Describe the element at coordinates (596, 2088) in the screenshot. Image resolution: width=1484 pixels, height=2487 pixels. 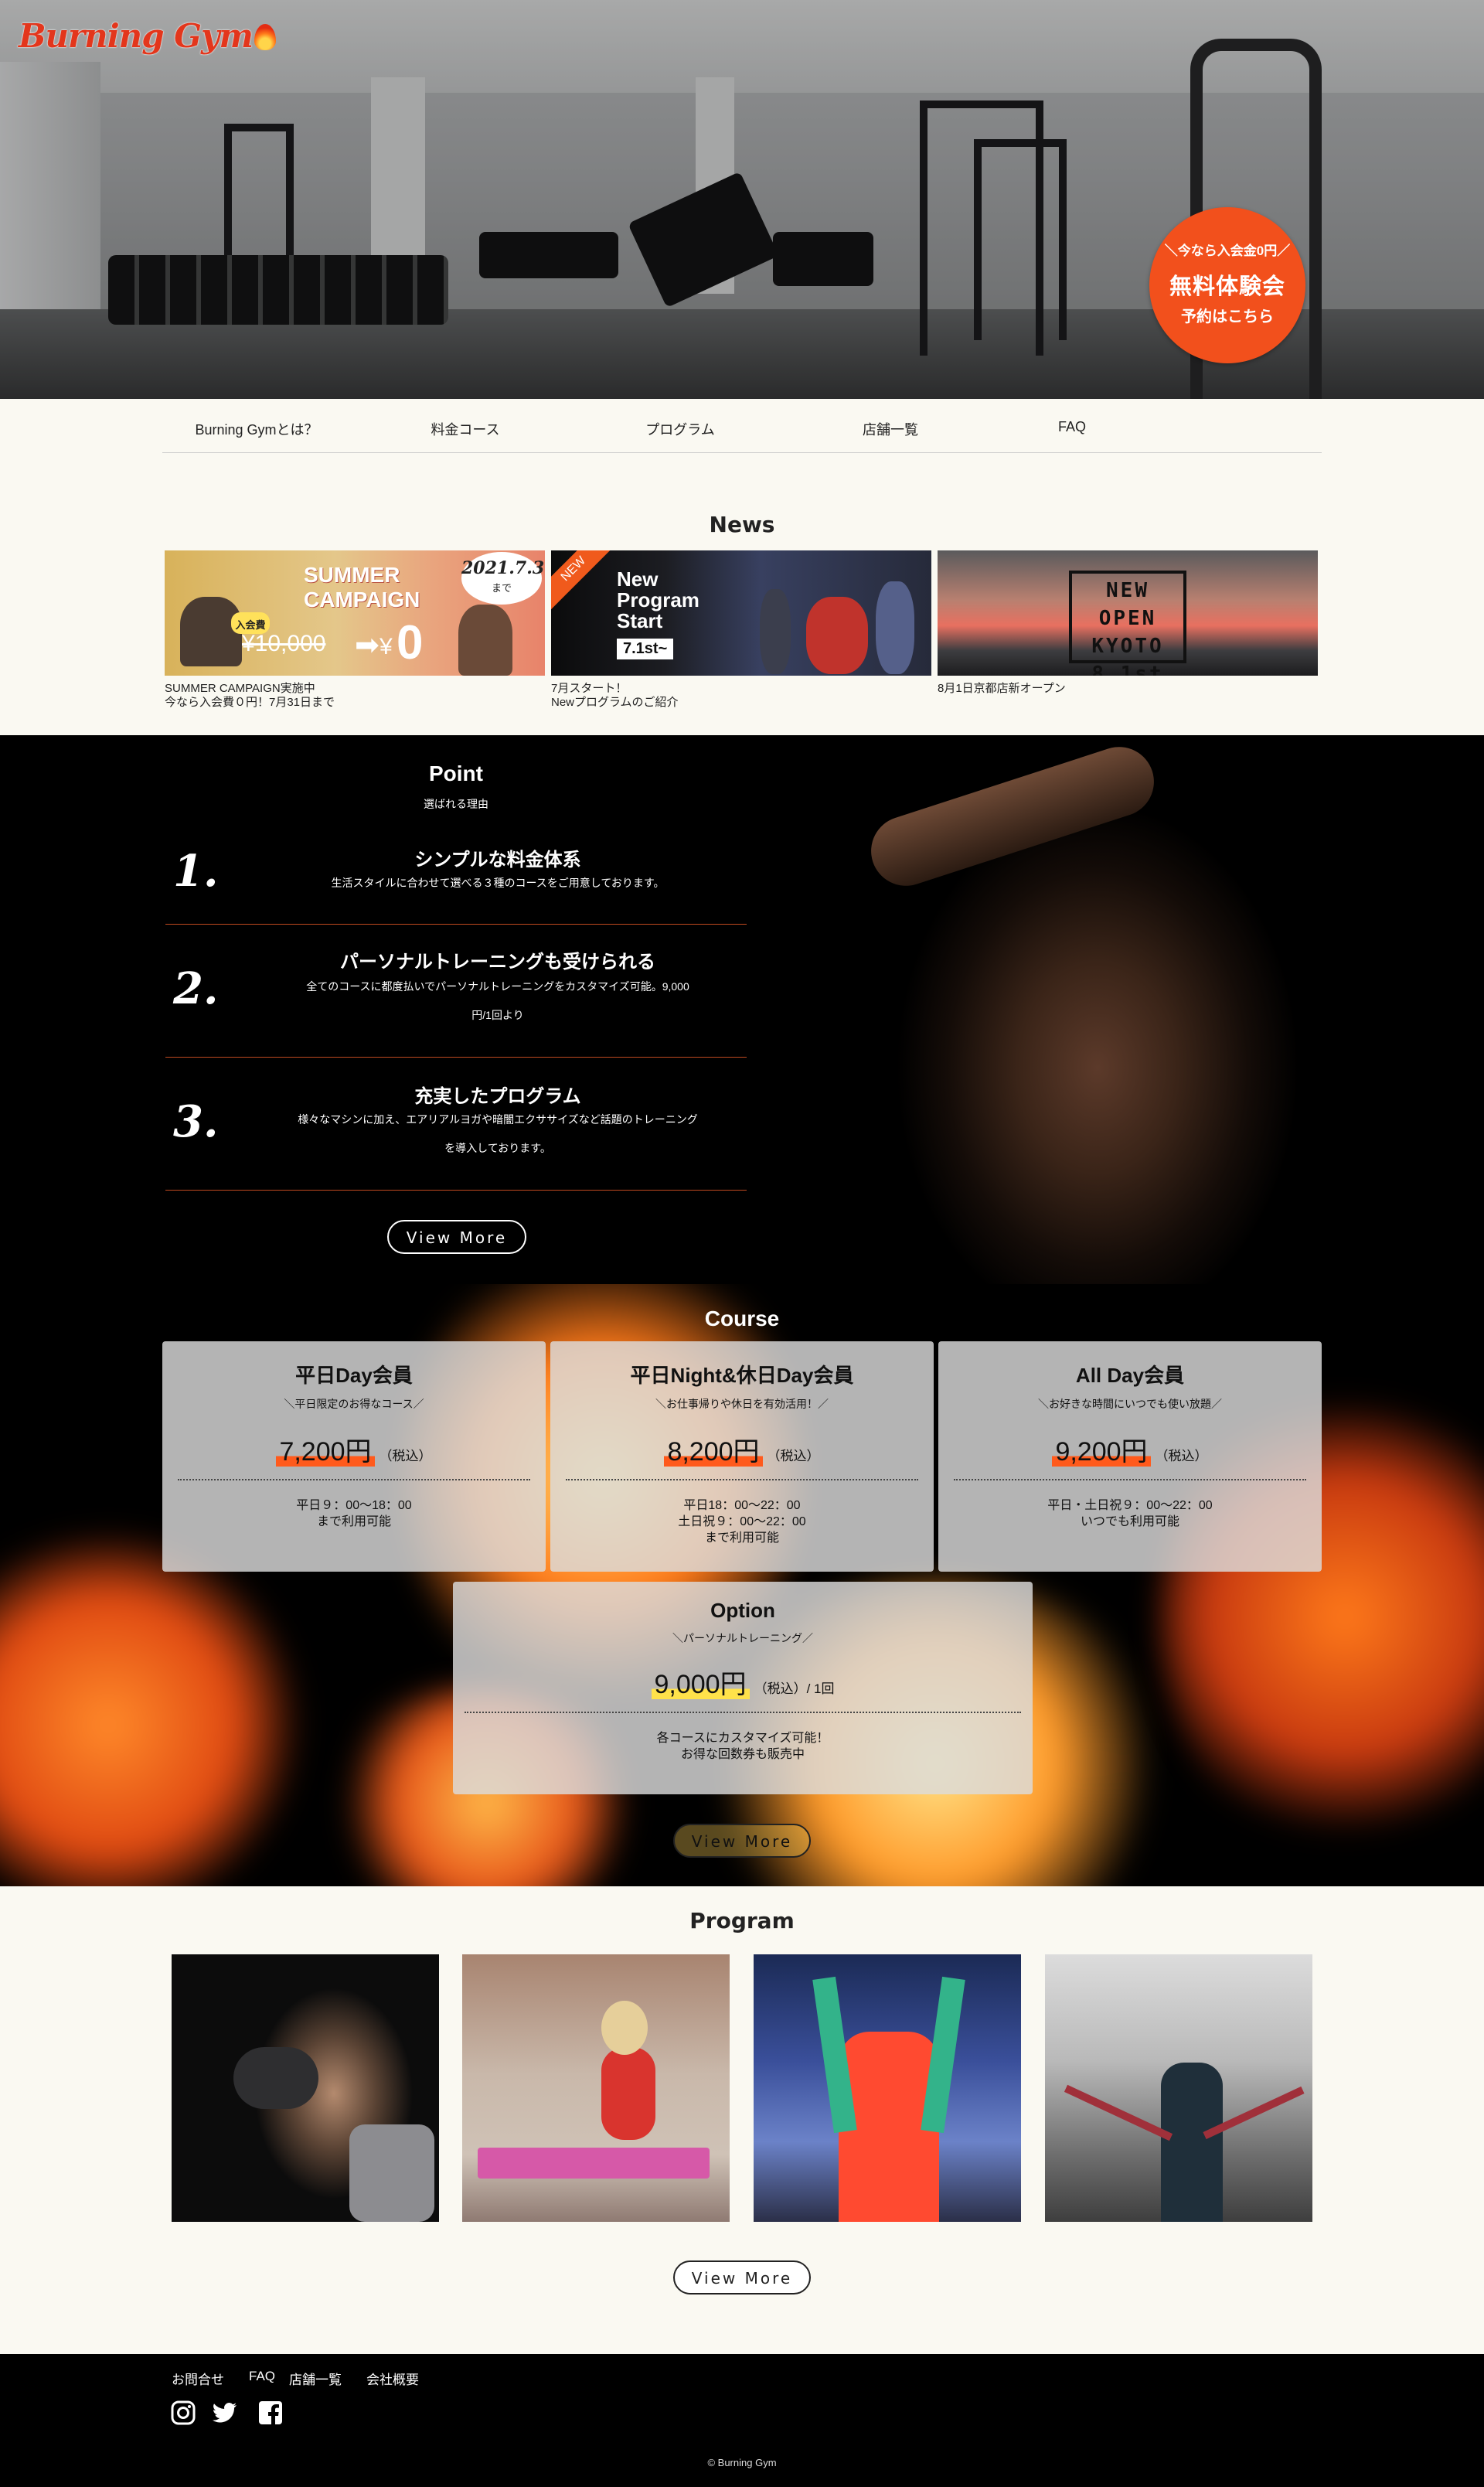
I see `program-image-floor` at that location.